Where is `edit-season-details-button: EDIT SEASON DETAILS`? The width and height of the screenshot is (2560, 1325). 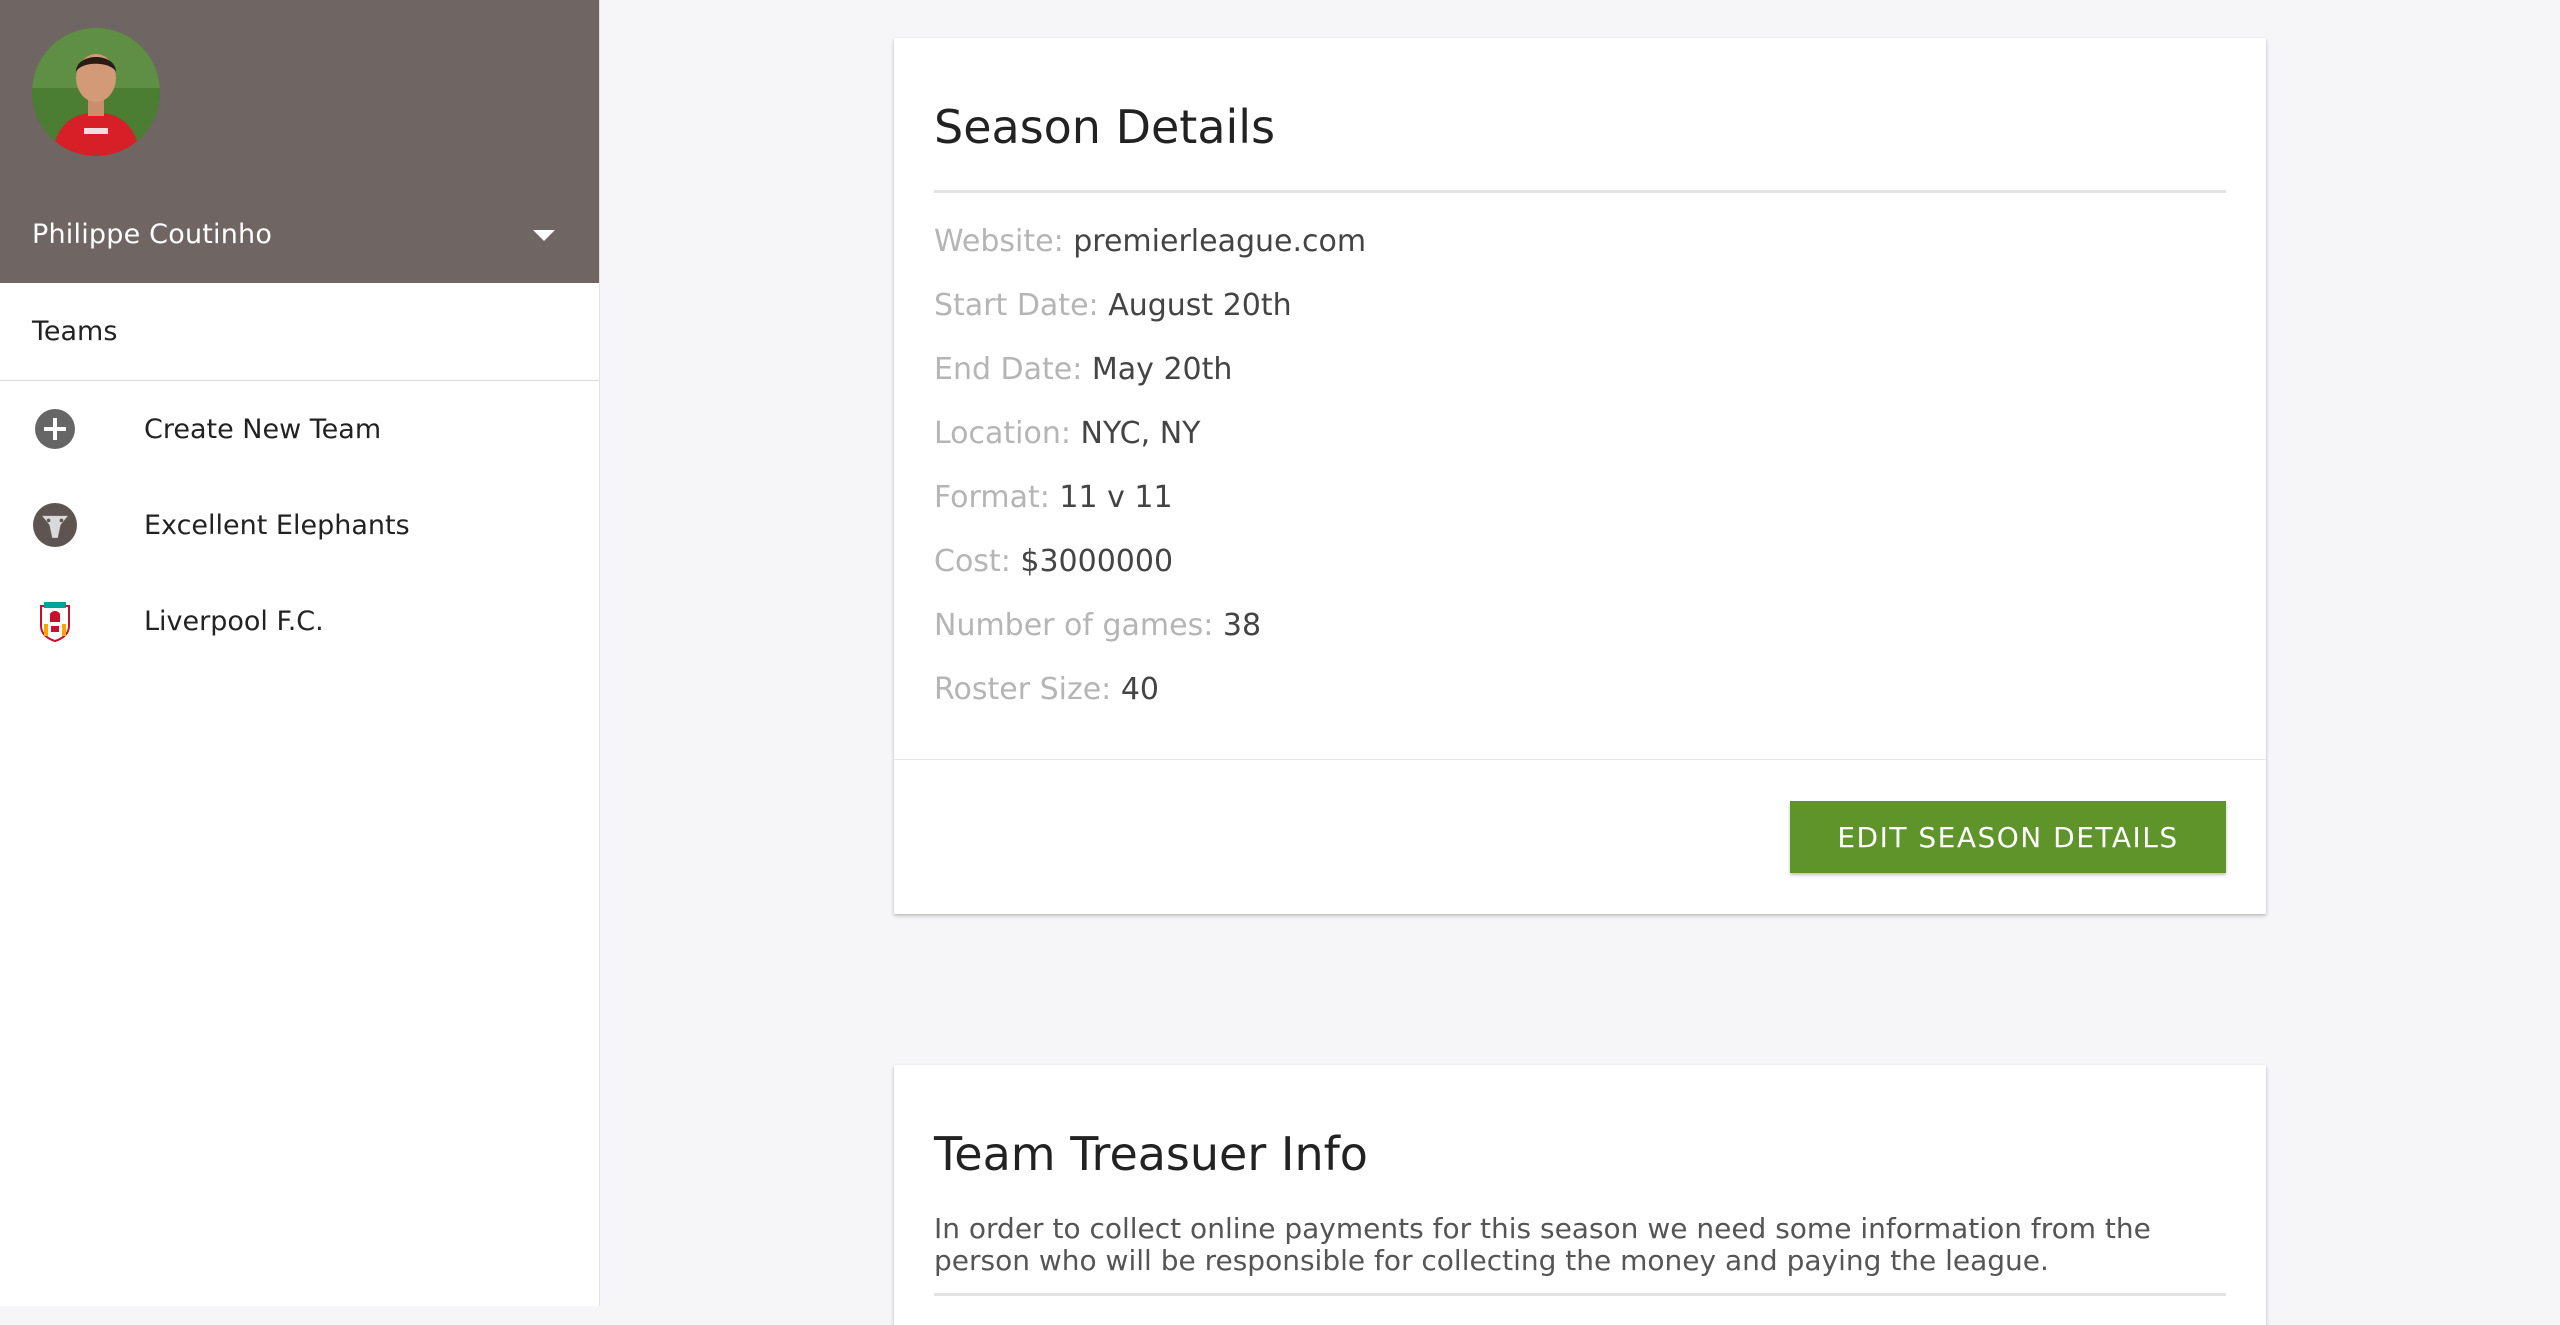
edit-season-details-button: EDIT SEASON DETAILS is located at coordinates (2008, 837).